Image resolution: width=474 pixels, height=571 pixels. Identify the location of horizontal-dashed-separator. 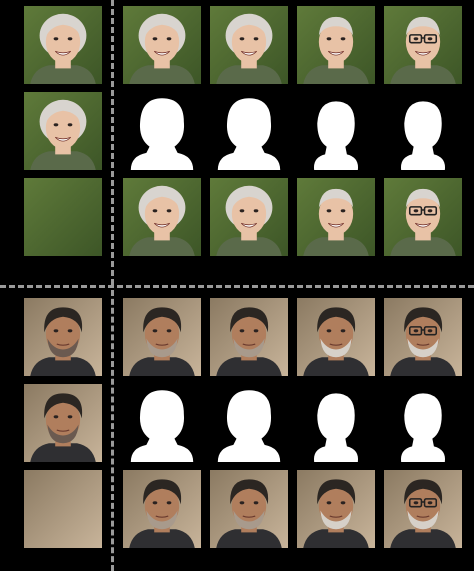
(237, 286).